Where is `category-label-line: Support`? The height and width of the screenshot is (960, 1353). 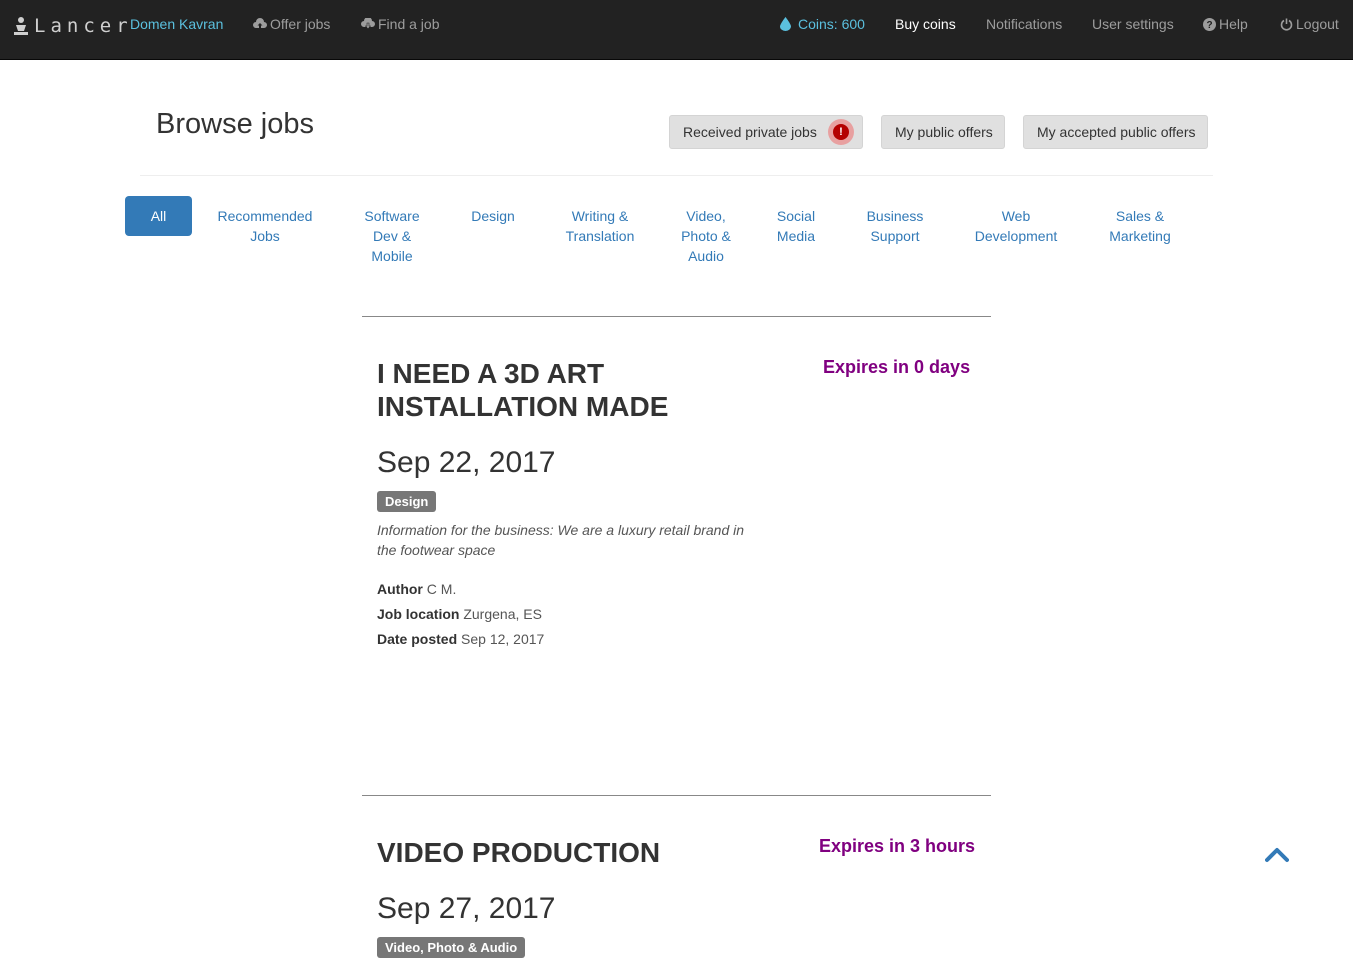
category-label-line: Support is located at coordinates (895, 236).